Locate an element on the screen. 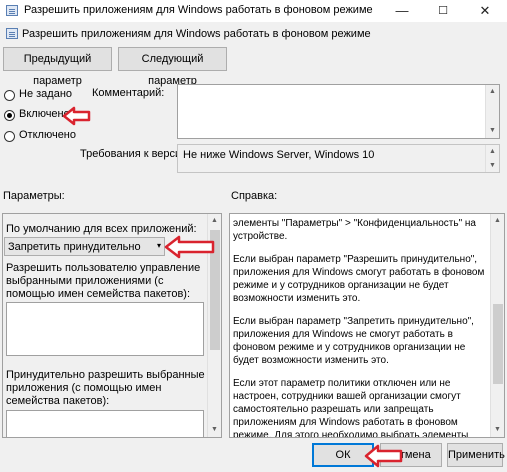 This screenshot has width=507, height=472. default-all-apps-value: Запретить принудительно is located at coordinates (74, 247).